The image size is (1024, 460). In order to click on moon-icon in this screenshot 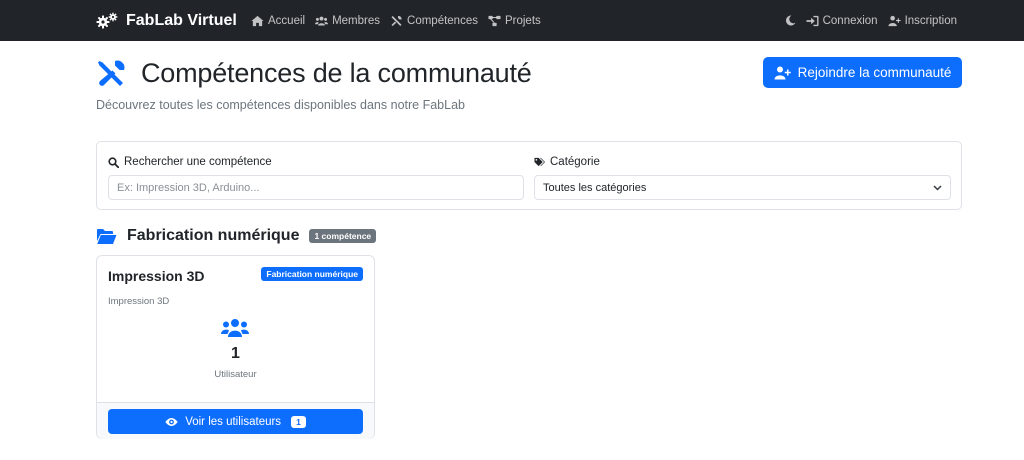, I will do `click(790, 20)`.